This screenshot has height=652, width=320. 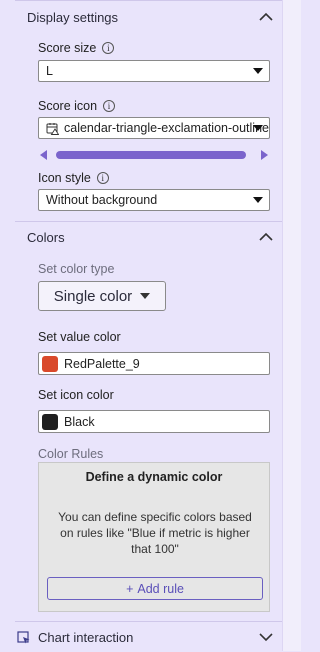 I want to click on score-icon-label: Score icon i, so click(x=77, y=106).